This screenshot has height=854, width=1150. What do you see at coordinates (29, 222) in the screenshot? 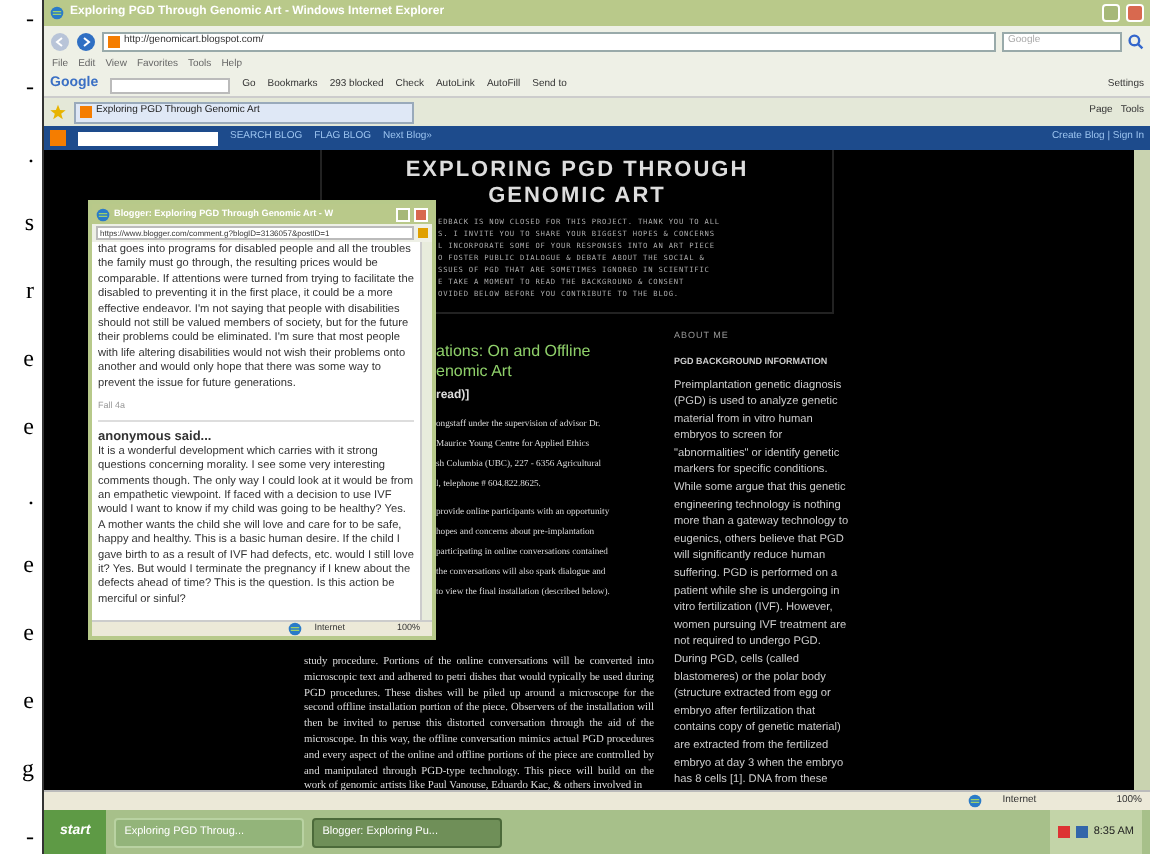
I see `margin-text: s` at bounding box center [29, 222].